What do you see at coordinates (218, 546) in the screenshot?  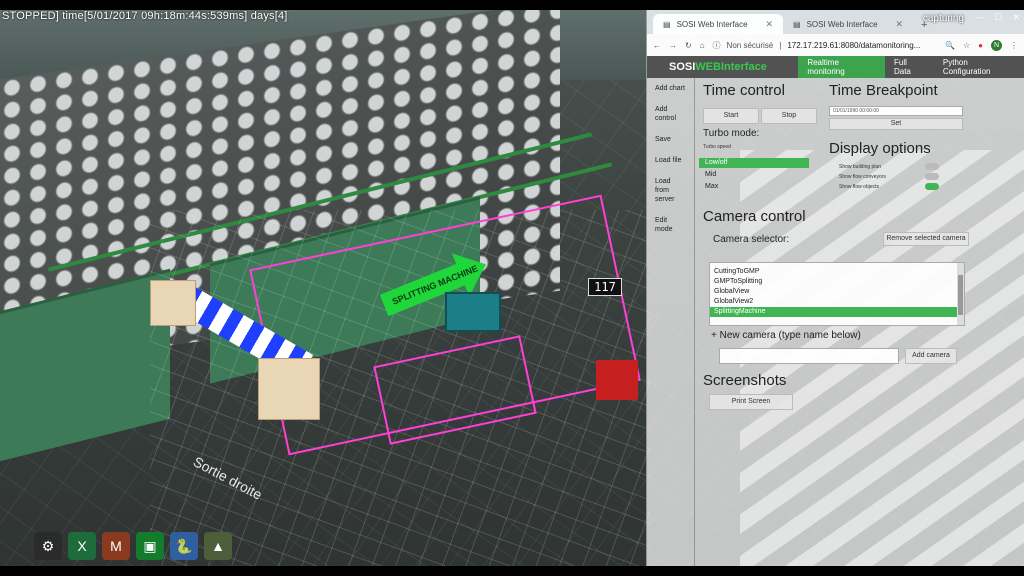 I see `tank-app-icon: ▲` at bounding box center [218, 546].